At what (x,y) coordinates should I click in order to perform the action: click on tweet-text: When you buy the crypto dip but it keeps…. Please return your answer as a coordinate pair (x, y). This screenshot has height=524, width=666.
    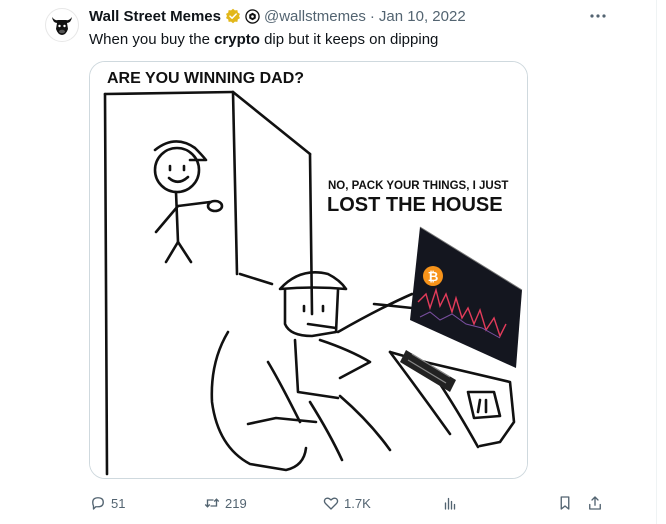
    Looking at the image, I should click on (263, 40).